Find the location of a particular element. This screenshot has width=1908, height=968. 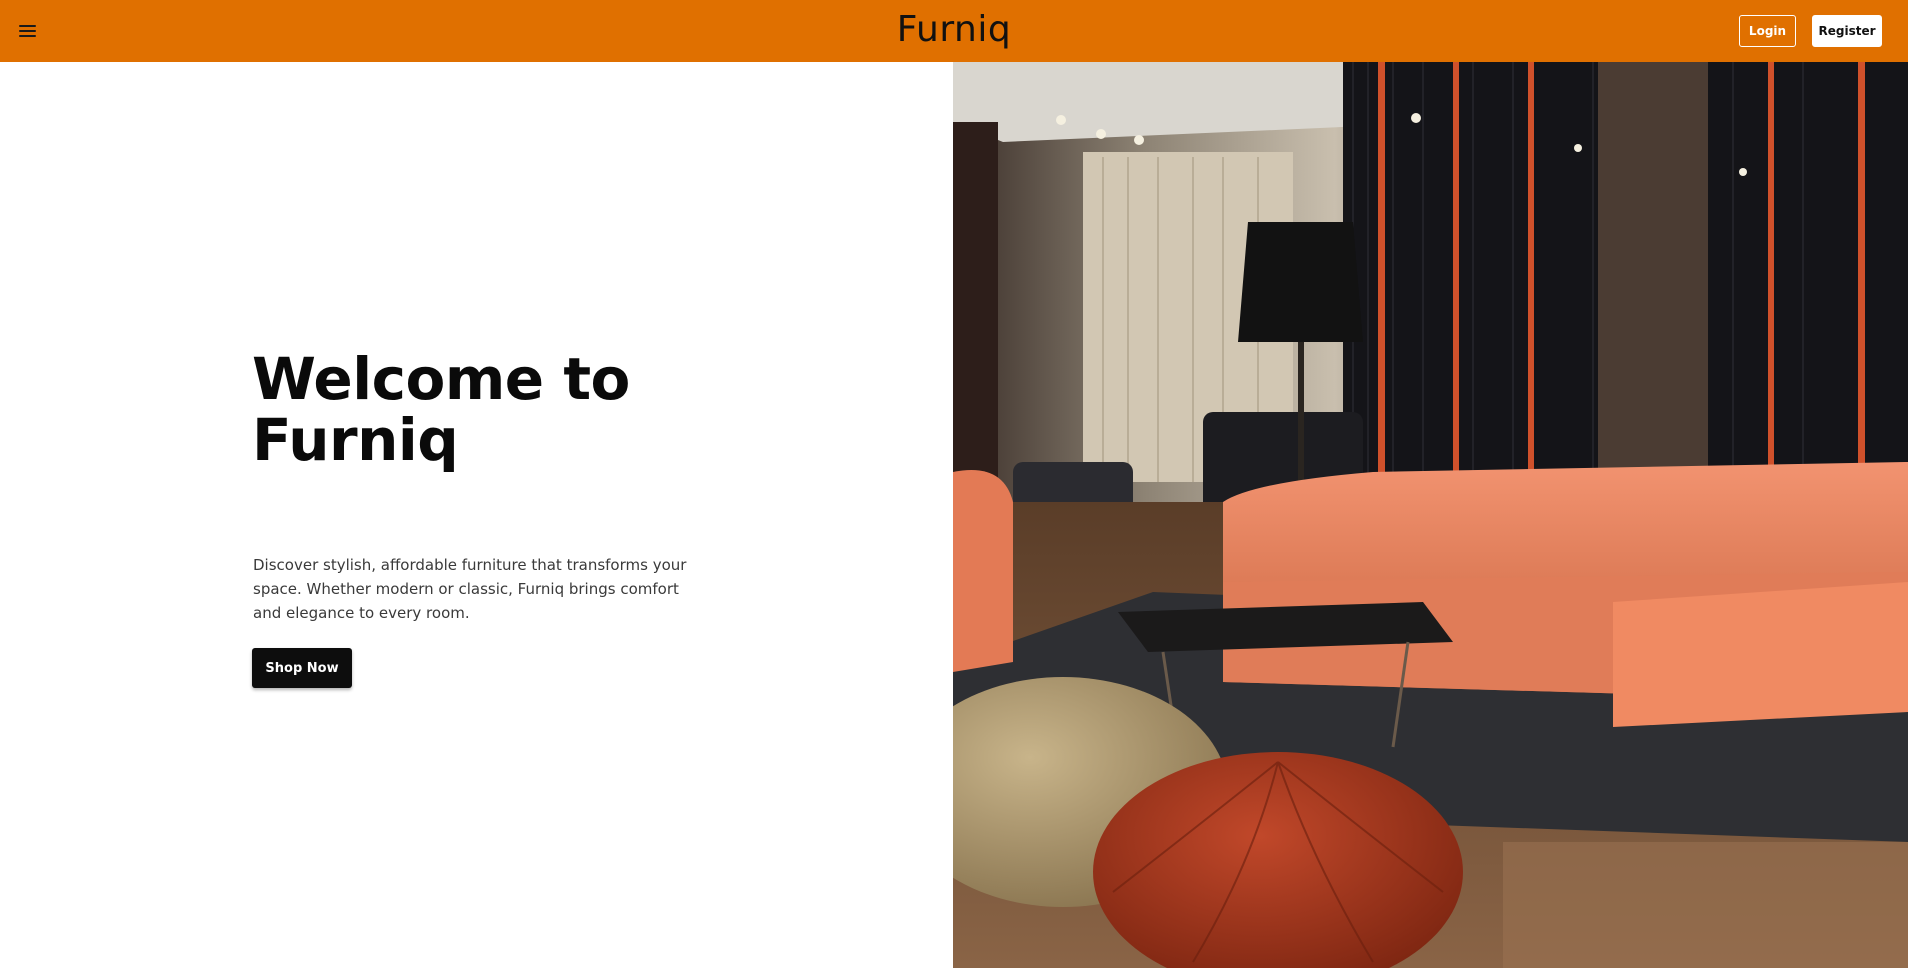

shop-now-button: Shop Now is located at coordinates (302, 668).